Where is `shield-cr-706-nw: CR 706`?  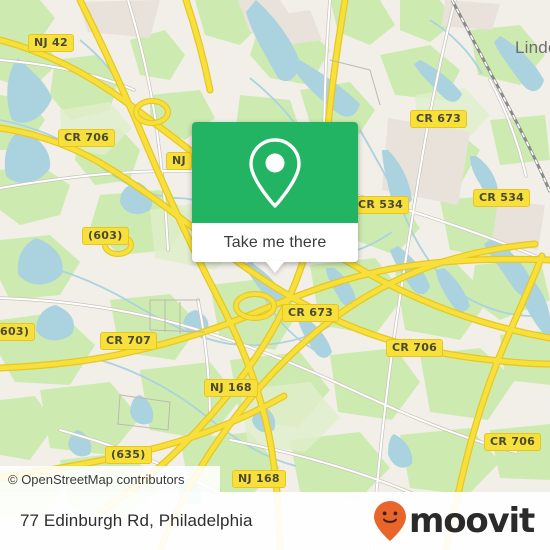
shield-cr-706-nw: CR 706 is located at coordinates (87, 138).